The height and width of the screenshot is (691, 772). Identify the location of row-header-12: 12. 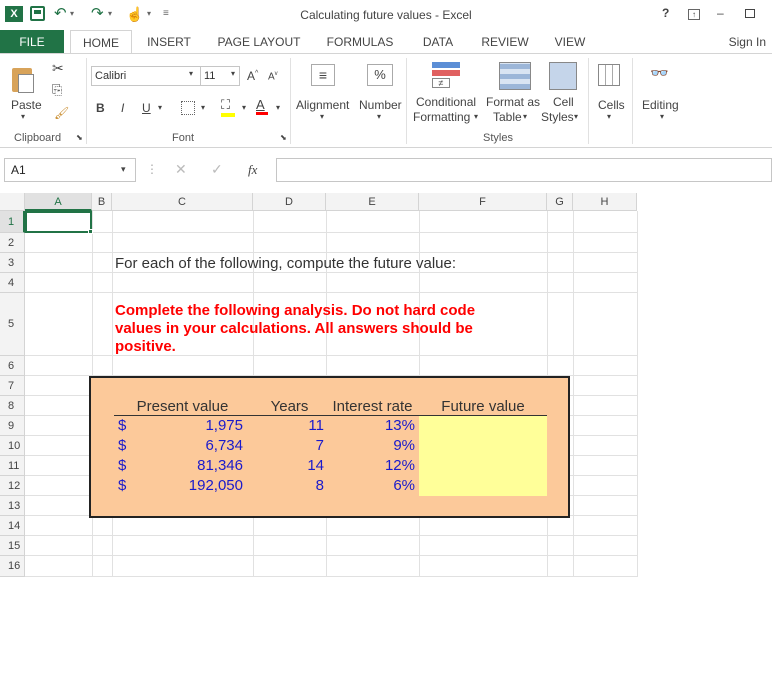
(12, 486).